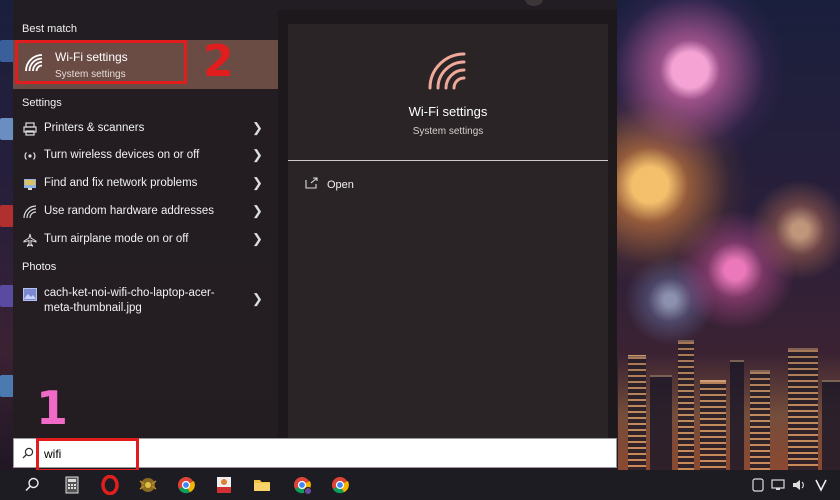 This screenshot has width=840, height=500. I want to click on printer-icon, so click(30, 129).